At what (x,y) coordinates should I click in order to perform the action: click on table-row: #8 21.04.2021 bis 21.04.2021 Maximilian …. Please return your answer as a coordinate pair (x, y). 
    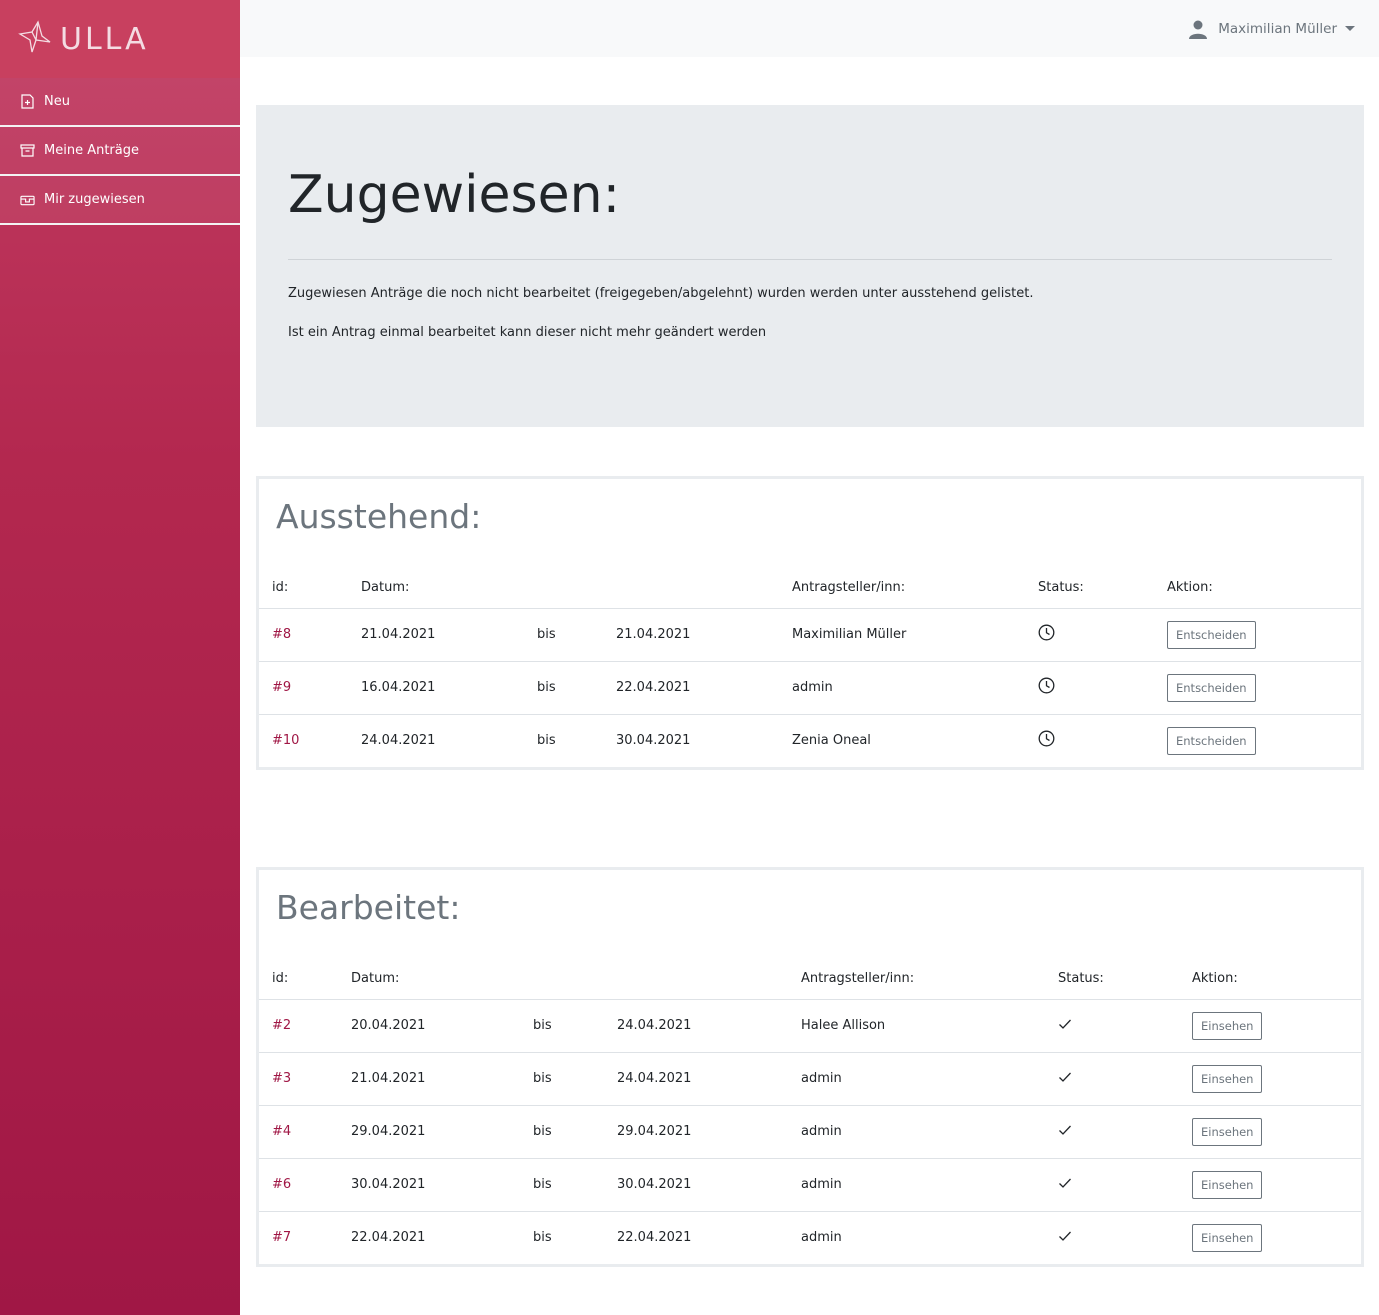
    Looking at the image, I should click on (810, 635).